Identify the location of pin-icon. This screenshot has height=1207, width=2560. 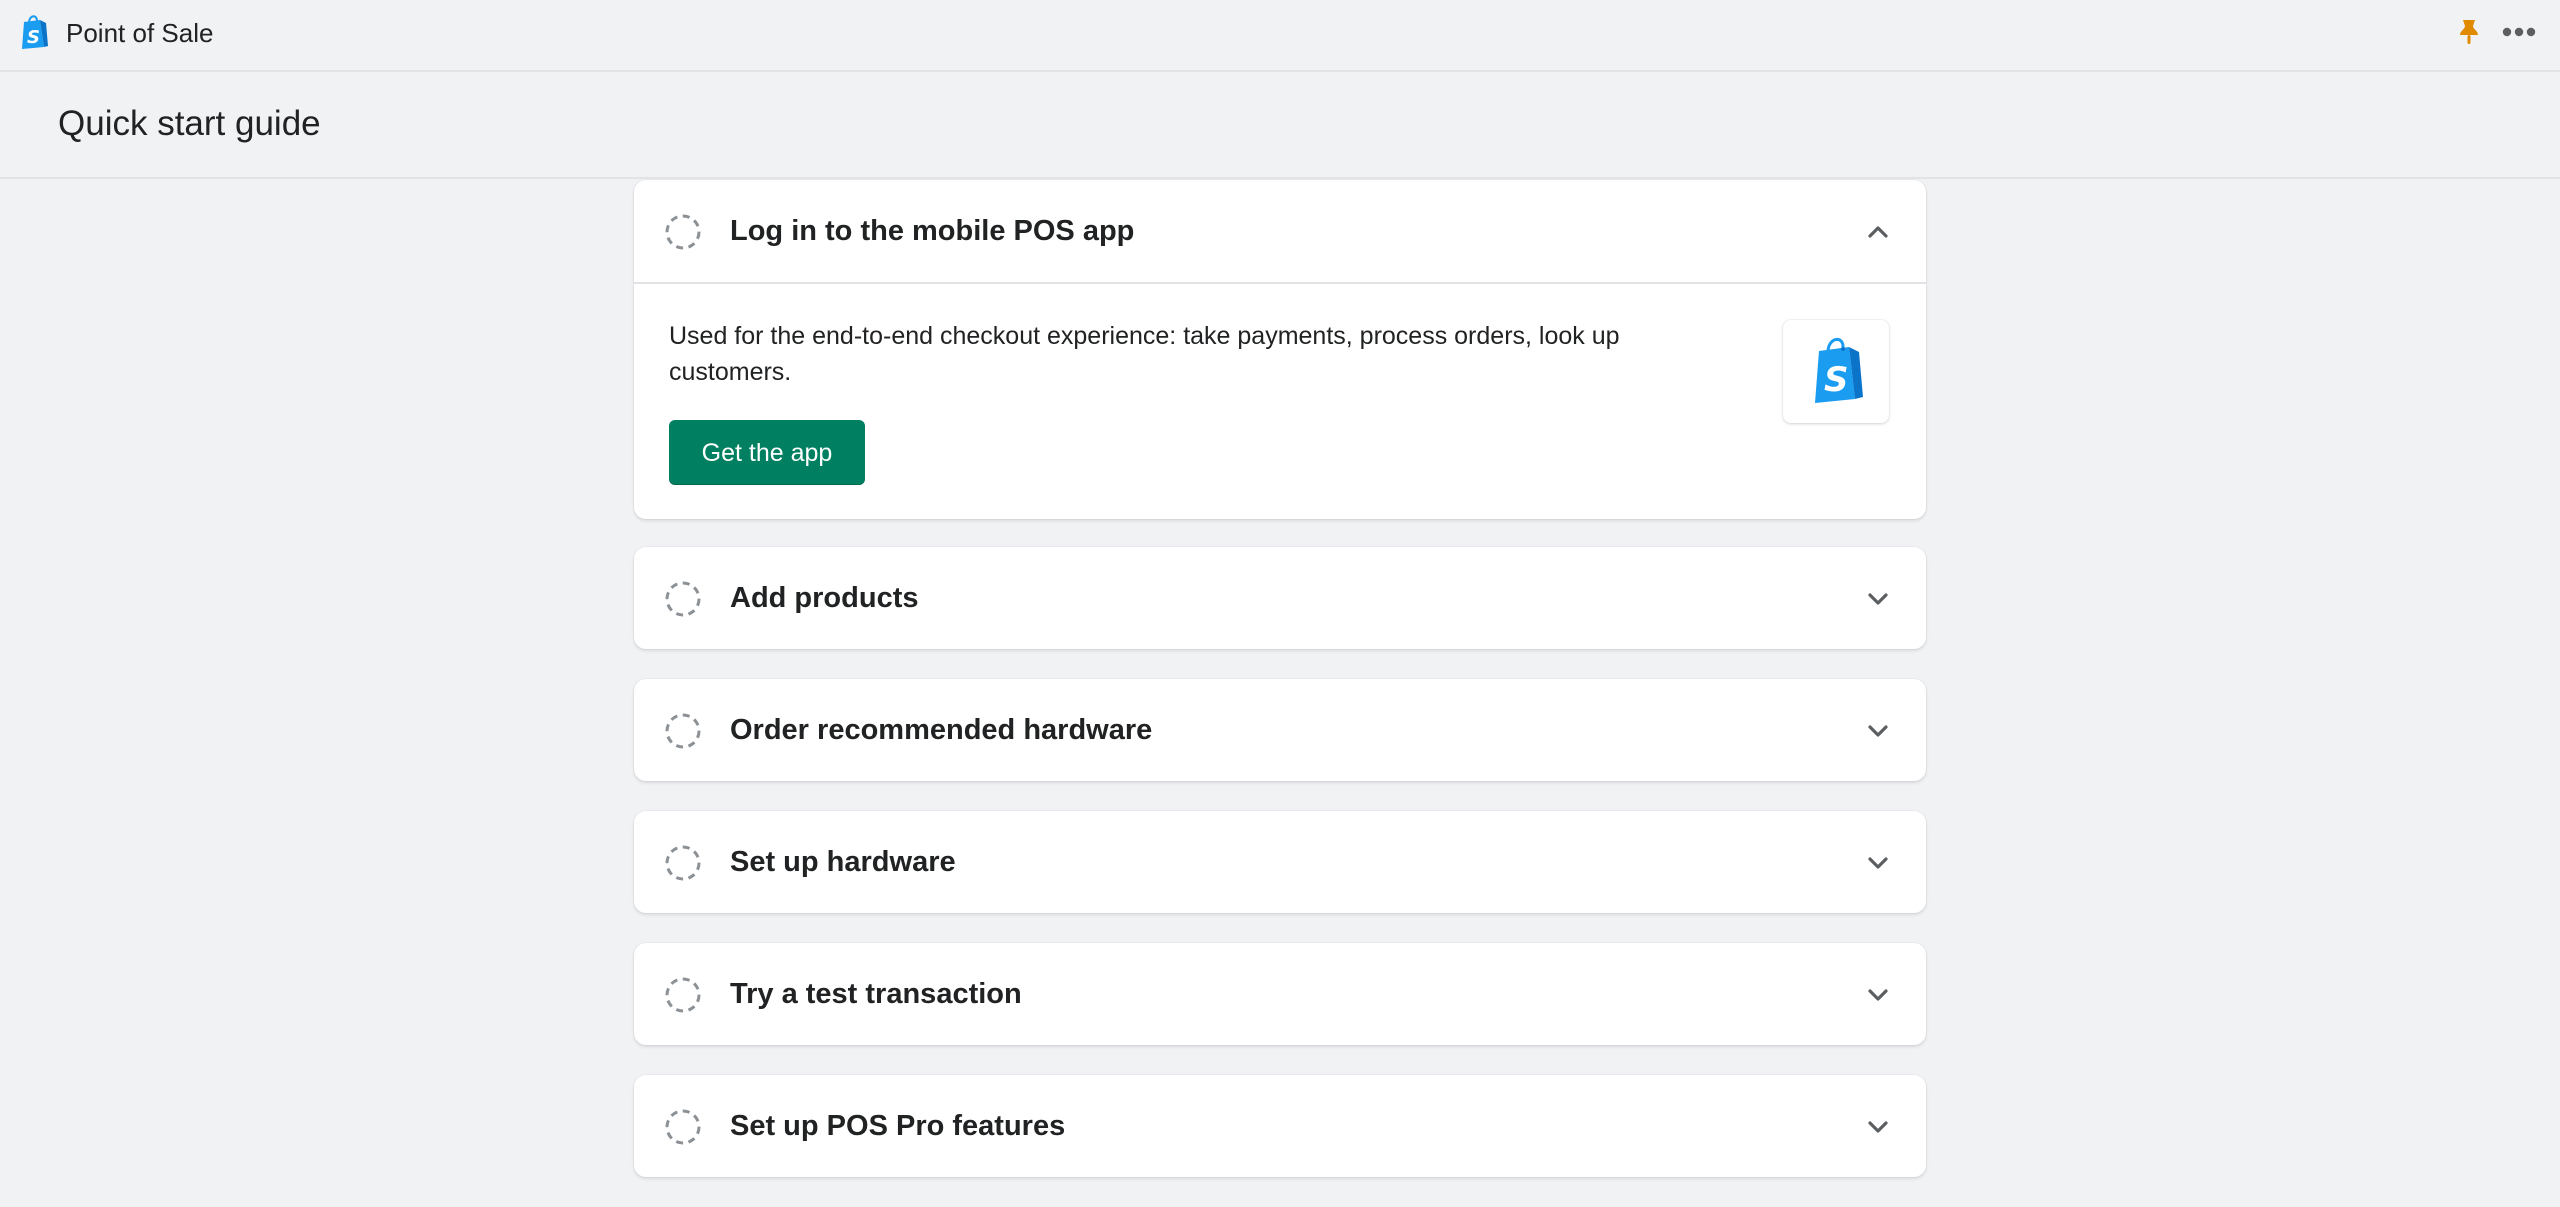
(2469, 32).